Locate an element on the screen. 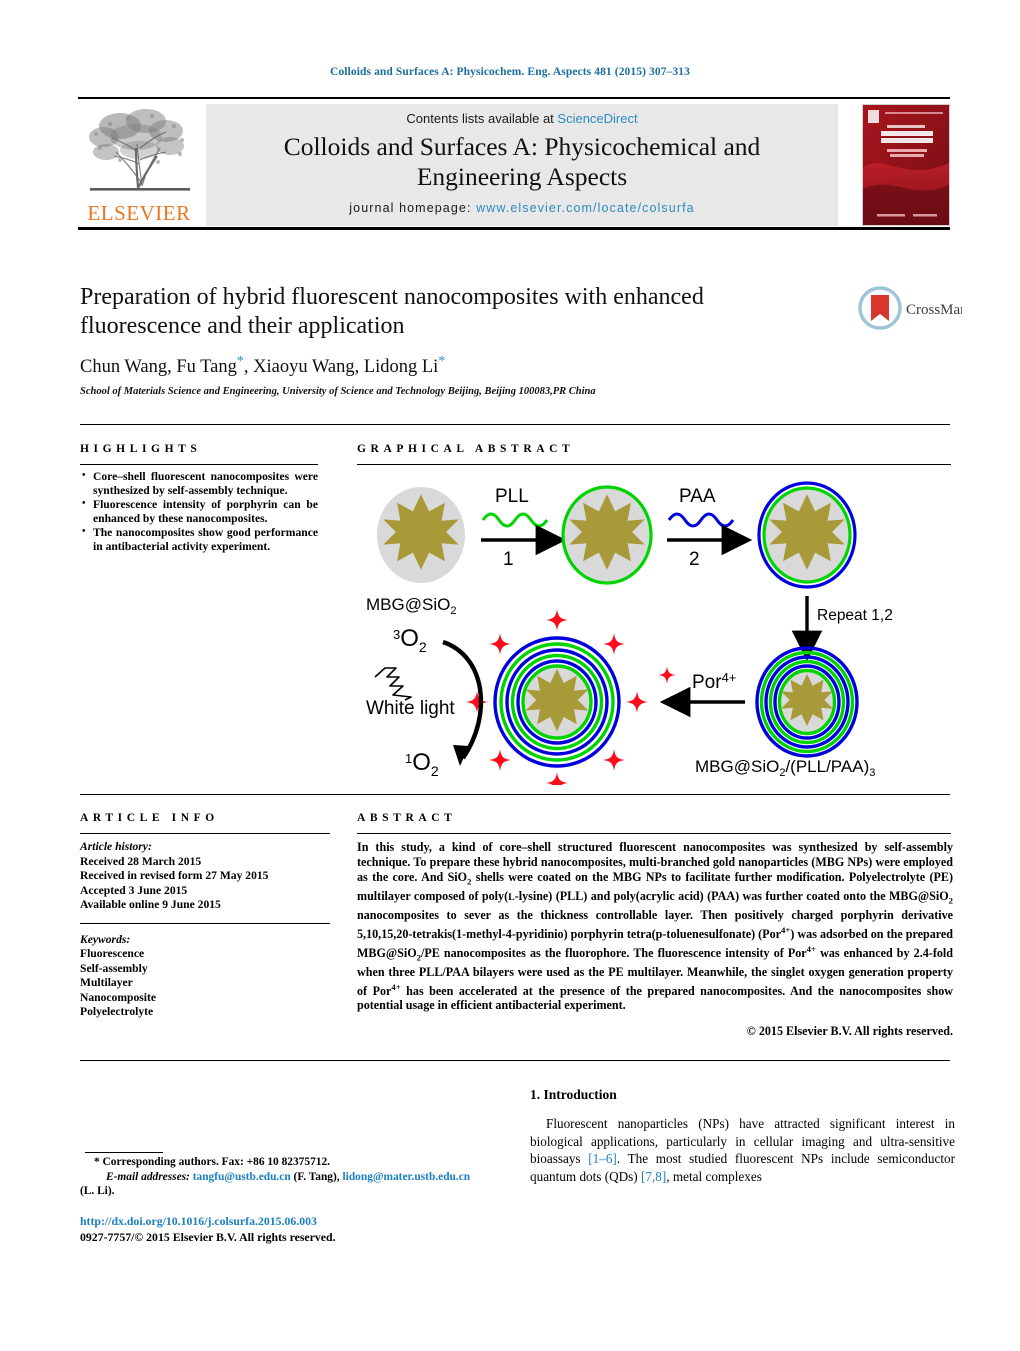  divider-above-abstract is located at coordinates (515, 794).